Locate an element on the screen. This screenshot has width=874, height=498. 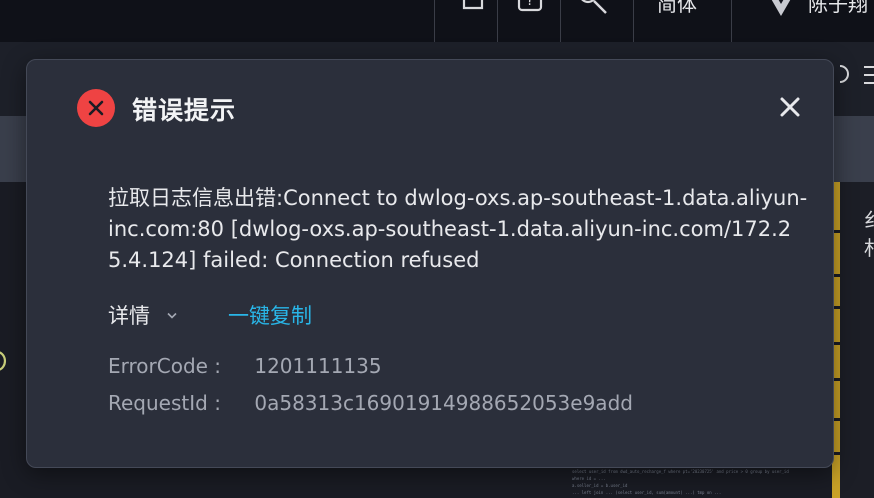
dialog-title: 错误提示 is located at coordinates (184, 110).